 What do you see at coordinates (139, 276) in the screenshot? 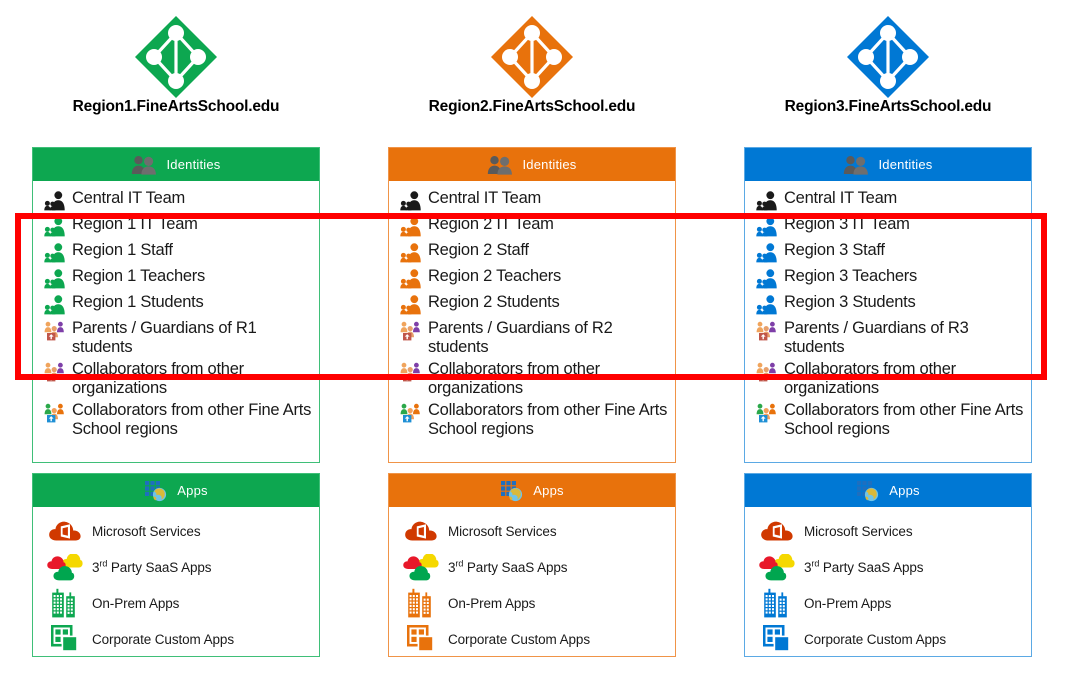
I see `identity-list-item-label: Region 1 Teachers` at bounding box center [139, 276].